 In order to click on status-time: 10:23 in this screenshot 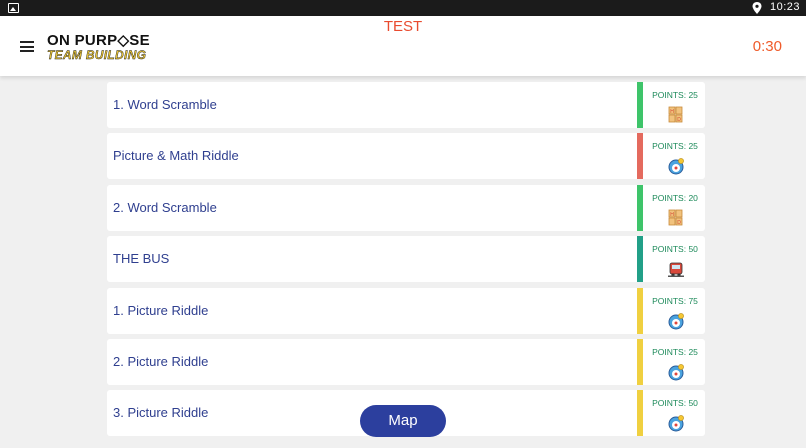, I will do `click(784, 7)`.